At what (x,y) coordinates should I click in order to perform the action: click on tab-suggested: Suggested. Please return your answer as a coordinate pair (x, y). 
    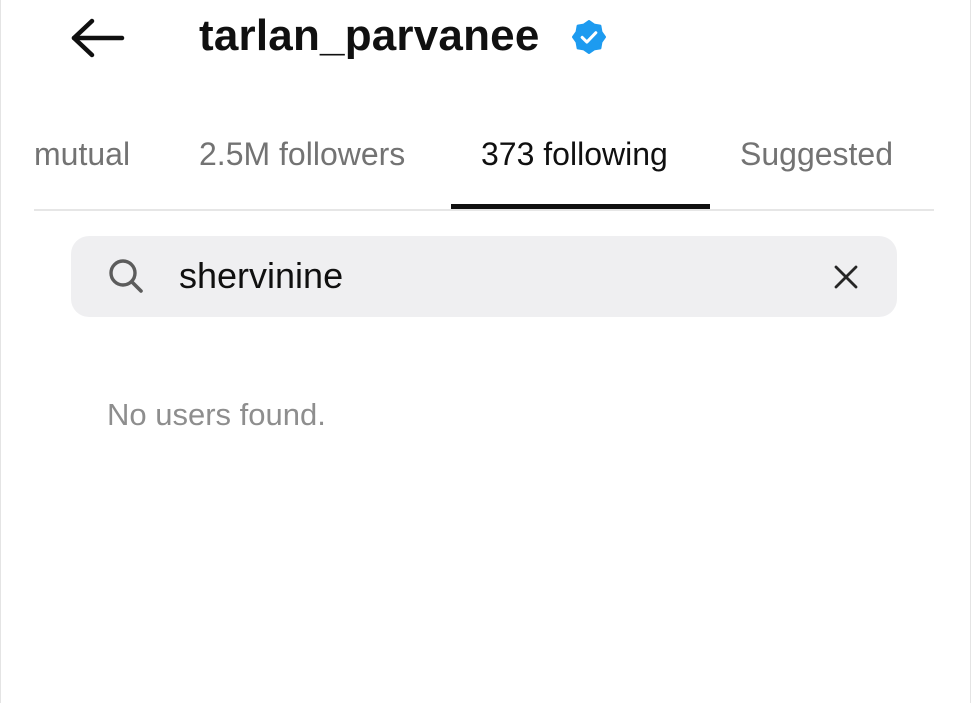
    Looking at the image, I should click on (816, 154).